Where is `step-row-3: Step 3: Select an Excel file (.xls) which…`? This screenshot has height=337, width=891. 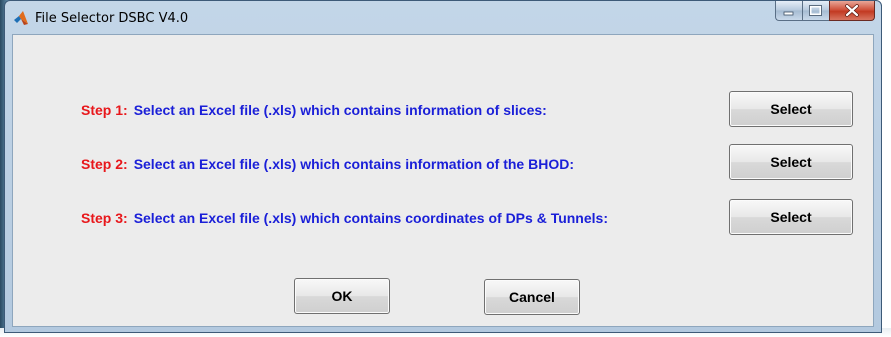
step-row-3: Step 3: Select an Excel file (.xls) which… is located at coordinates (344, 220).